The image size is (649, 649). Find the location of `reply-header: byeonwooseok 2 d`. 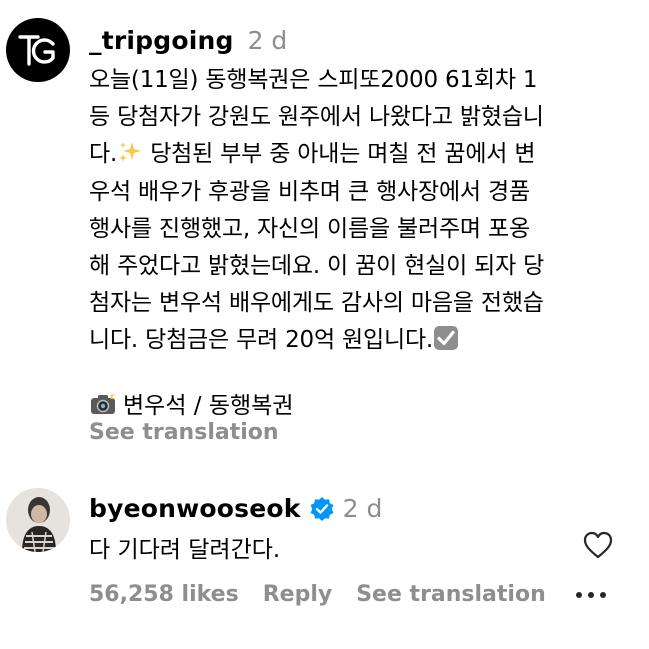

reply-header: byeonwooseok 2 d is located at coordinates (235, 508).